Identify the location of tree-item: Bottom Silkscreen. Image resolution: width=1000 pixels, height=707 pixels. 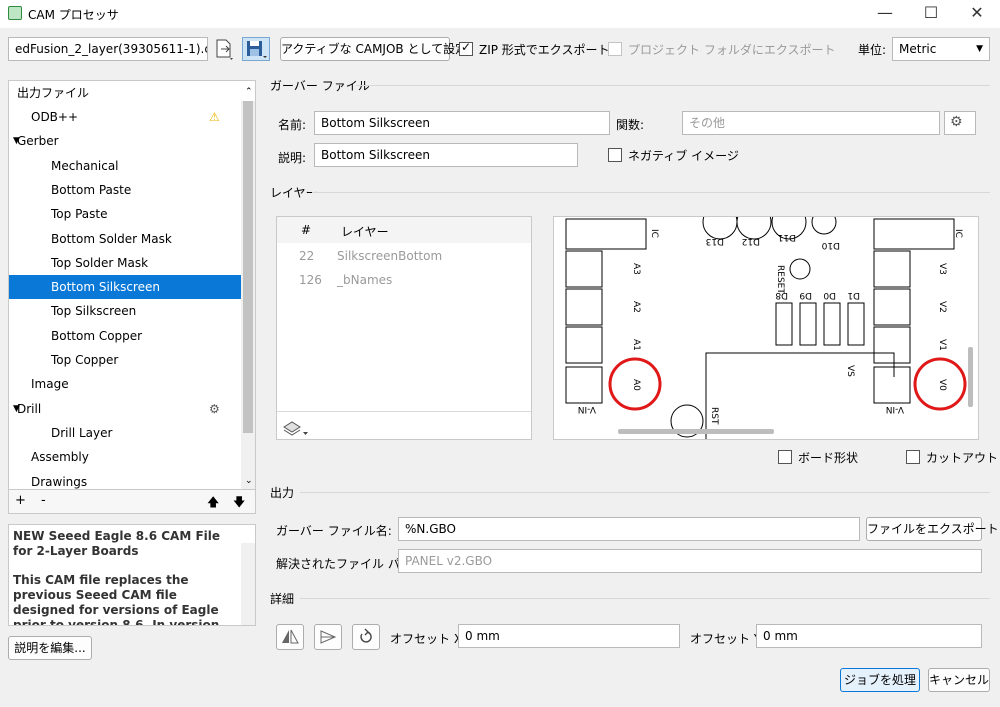
(125, 287).